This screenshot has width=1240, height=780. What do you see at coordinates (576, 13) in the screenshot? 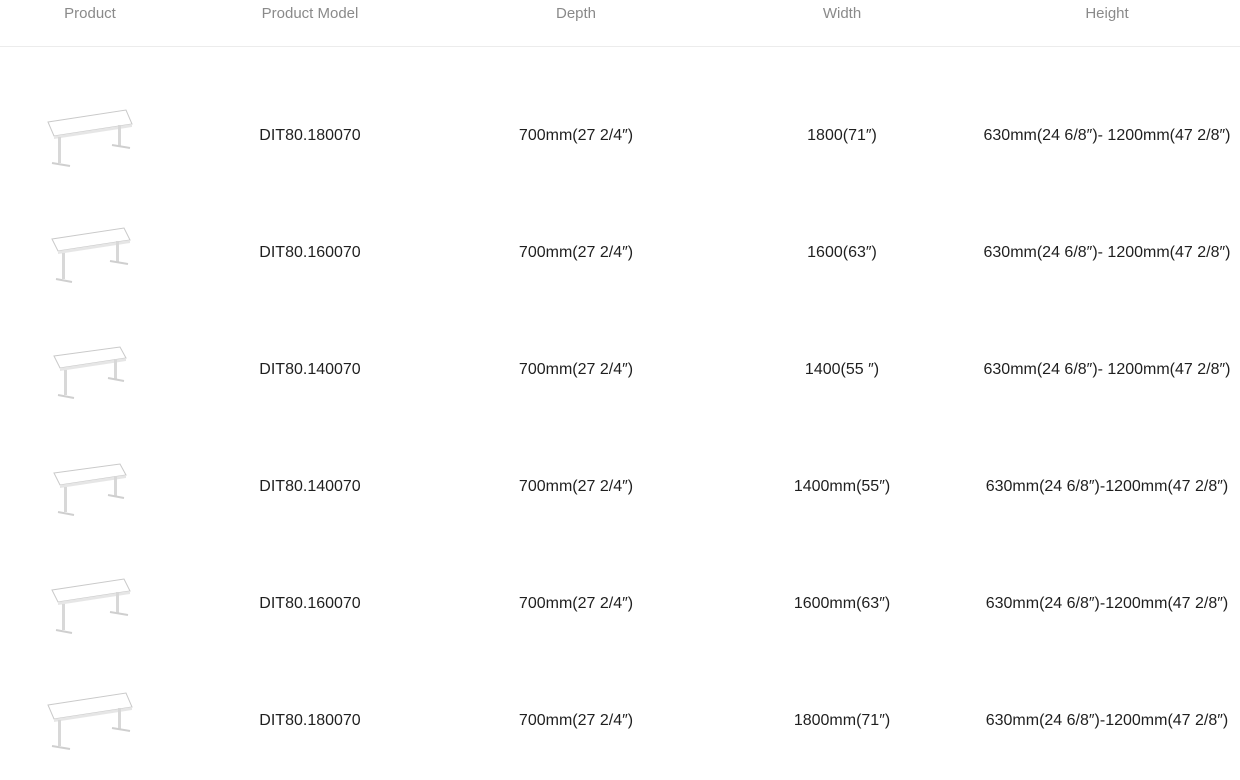
I see `column-header-depth: Depth` at bounding box center [576, 13].